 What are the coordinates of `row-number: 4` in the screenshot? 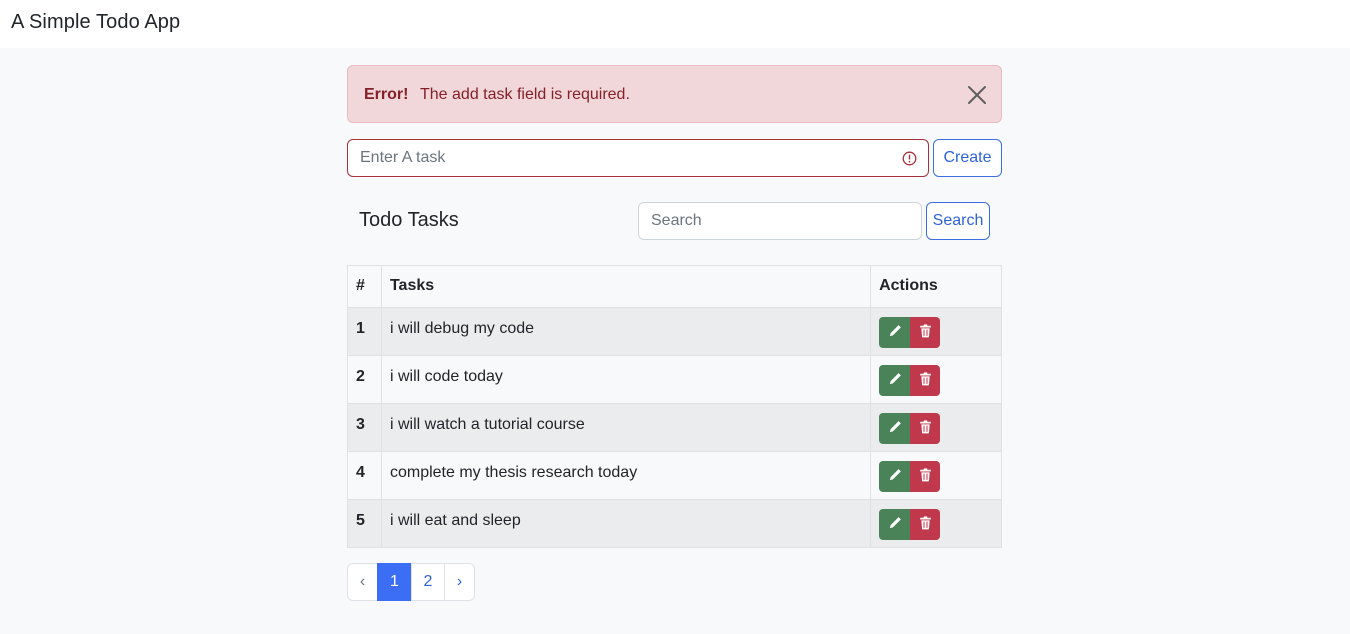 It's located at (364, 475).